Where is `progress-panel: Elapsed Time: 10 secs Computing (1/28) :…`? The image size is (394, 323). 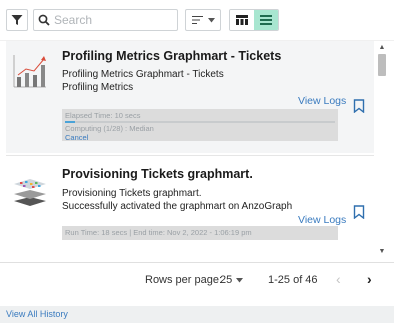 progress-panel: Elapsed Time: 10 secs Computing (1/28) :… is located at coordinates (200, 125).